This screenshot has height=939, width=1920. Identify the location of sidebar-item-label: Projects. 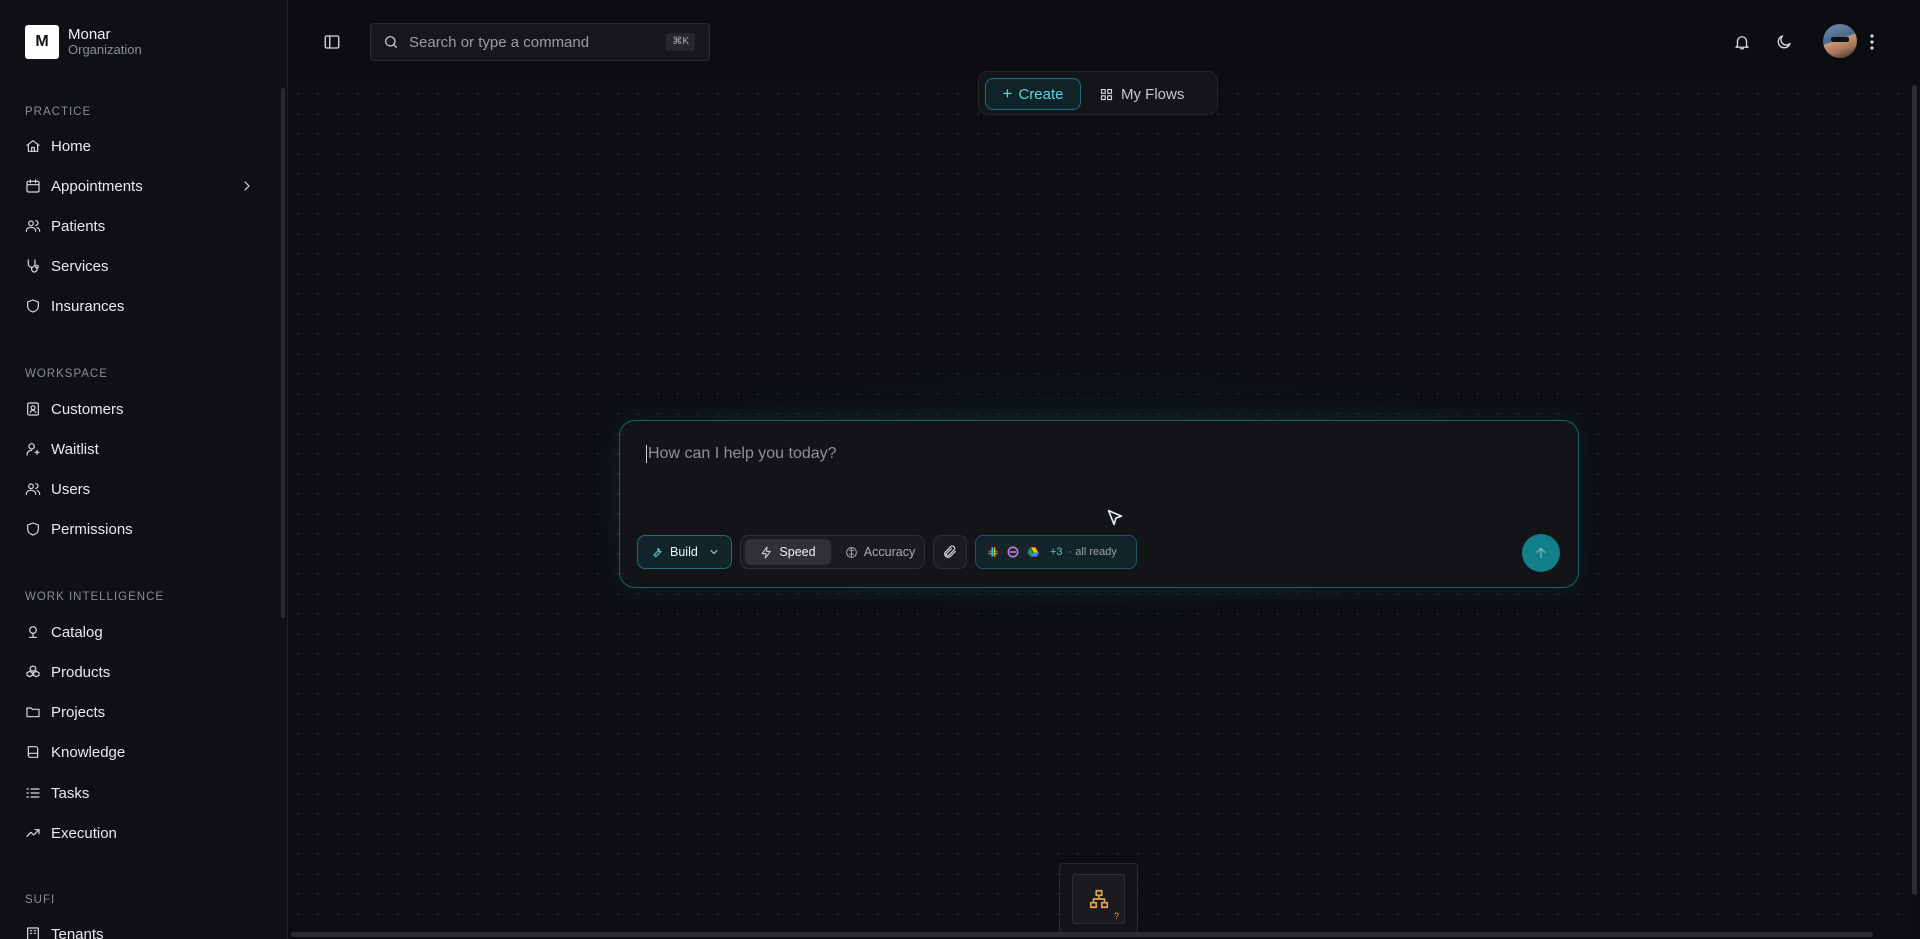
(78, 712).